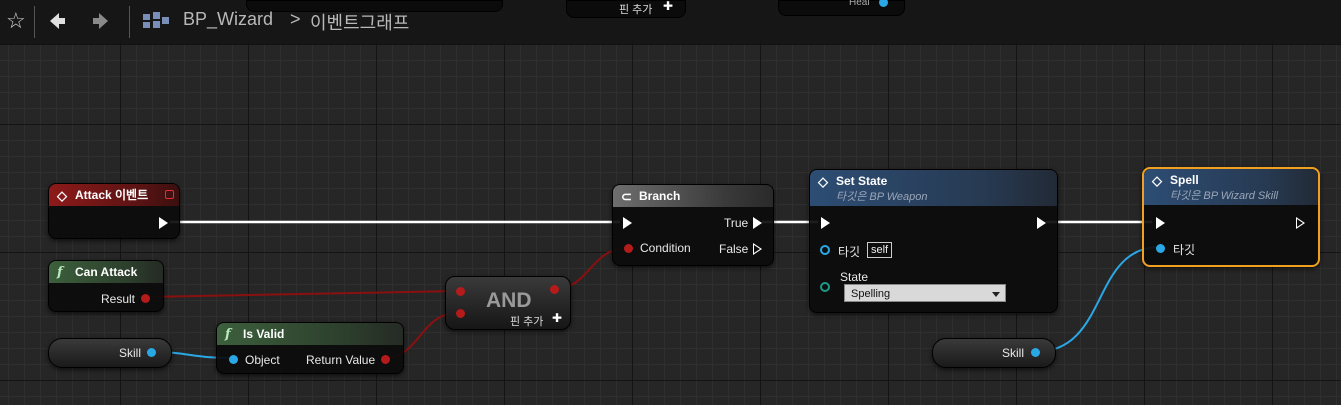 This screenshot has width=1341, height=405. What do you see at coordinates (1184, 180) in the screenshot?
I see `node-title: Spell` at bounding box center [1184, 180].